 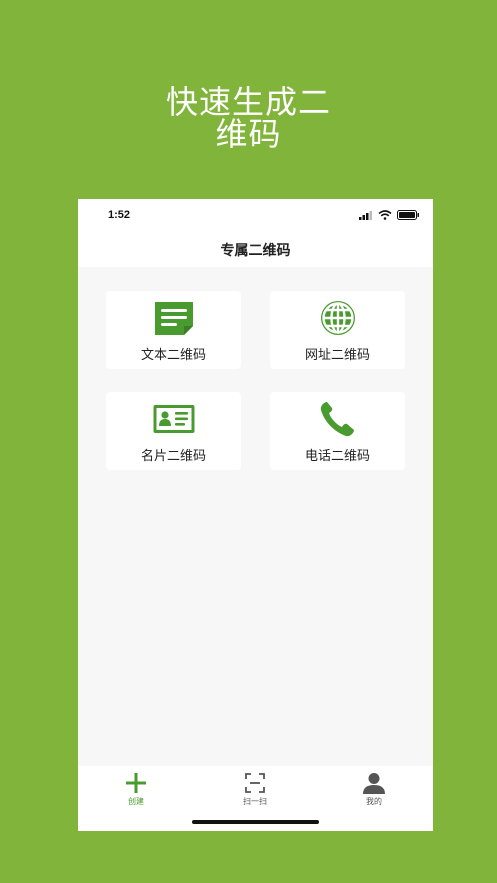 I want to click on promo-headline: 快速生成二 维码, so click(x=248, y=118).